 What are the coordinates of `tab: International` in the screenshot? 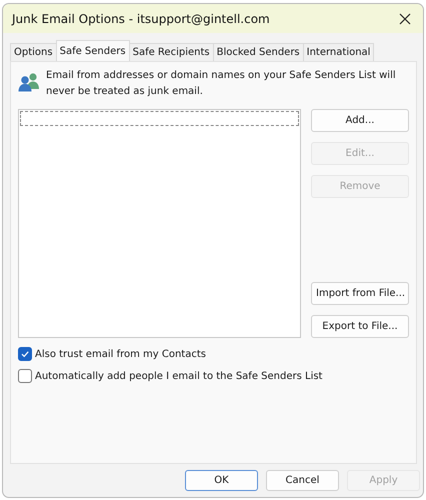 It's located at (338, 52).